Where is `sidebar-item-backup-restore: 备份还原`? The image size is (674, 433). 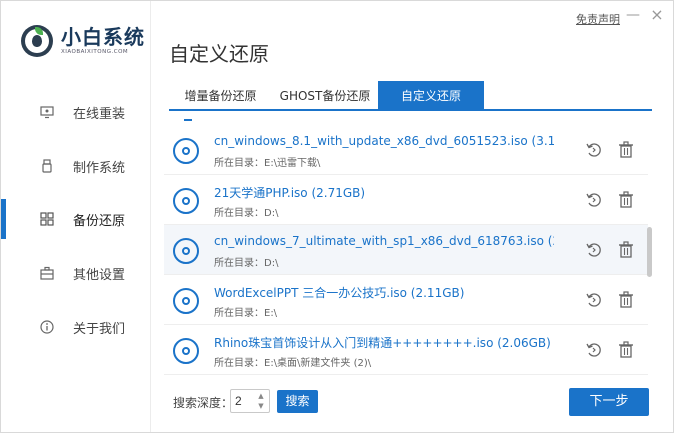
sidebar-item-backup-restore: 备份还原 is located at coordinates (76, 219).